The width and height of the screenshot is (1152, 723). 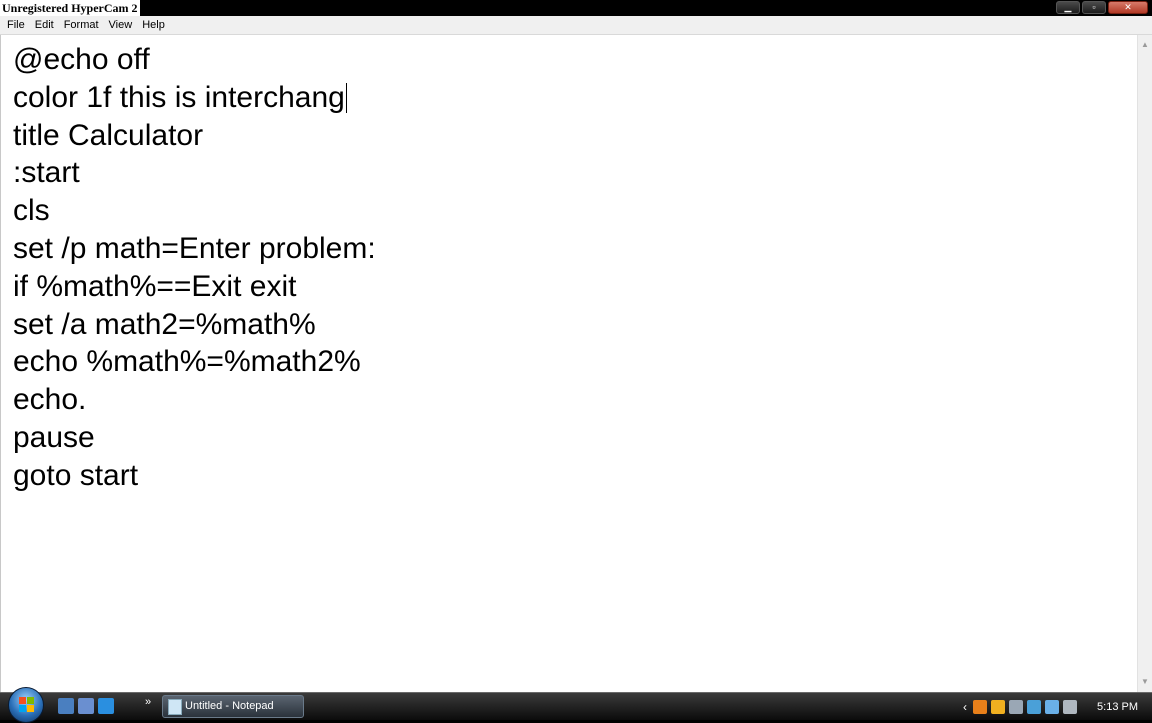 I want to click on taskbar: » Untitled - Notepad ‹ 5:13 PM, so click(x=576, y=705).